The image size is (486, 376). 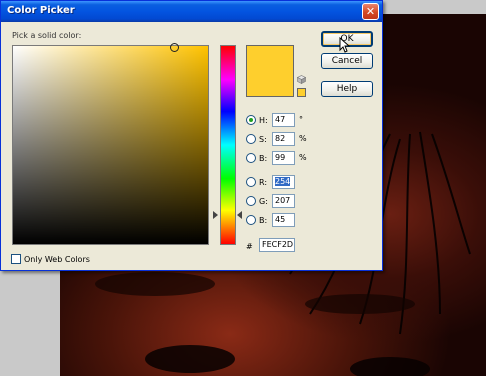 What do you see at coordinates (303, 138) in the screenshot?
I see `saturation-unit: %` at bounding box center [303, 138].